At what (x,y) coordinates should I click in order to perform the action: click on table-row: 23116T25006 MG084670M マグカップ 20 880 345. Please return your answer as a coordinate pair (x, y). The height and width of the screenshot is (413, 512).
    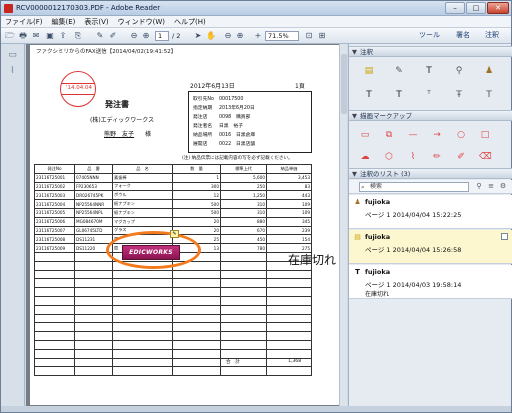
    Looking at the image, I should click on (173, 221).